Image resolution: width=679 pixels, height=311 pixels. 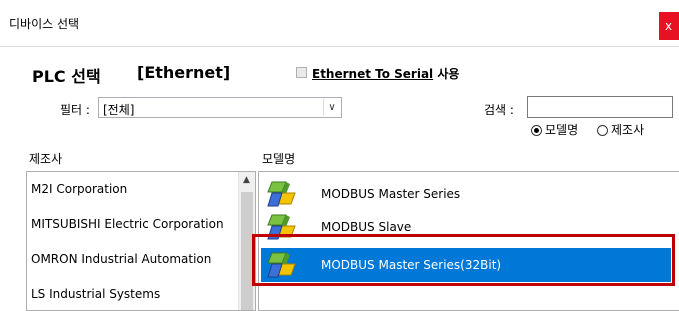 What do you see at coordinates (463, 260) in the screenshot?
I see `highlight-annotation` at bounding box center [463, 260].